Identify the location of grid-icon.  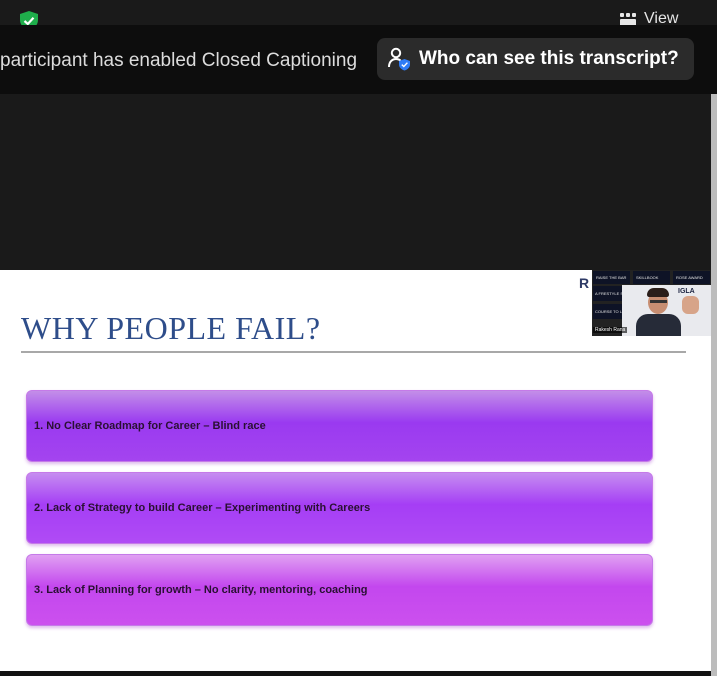
(628, 19).